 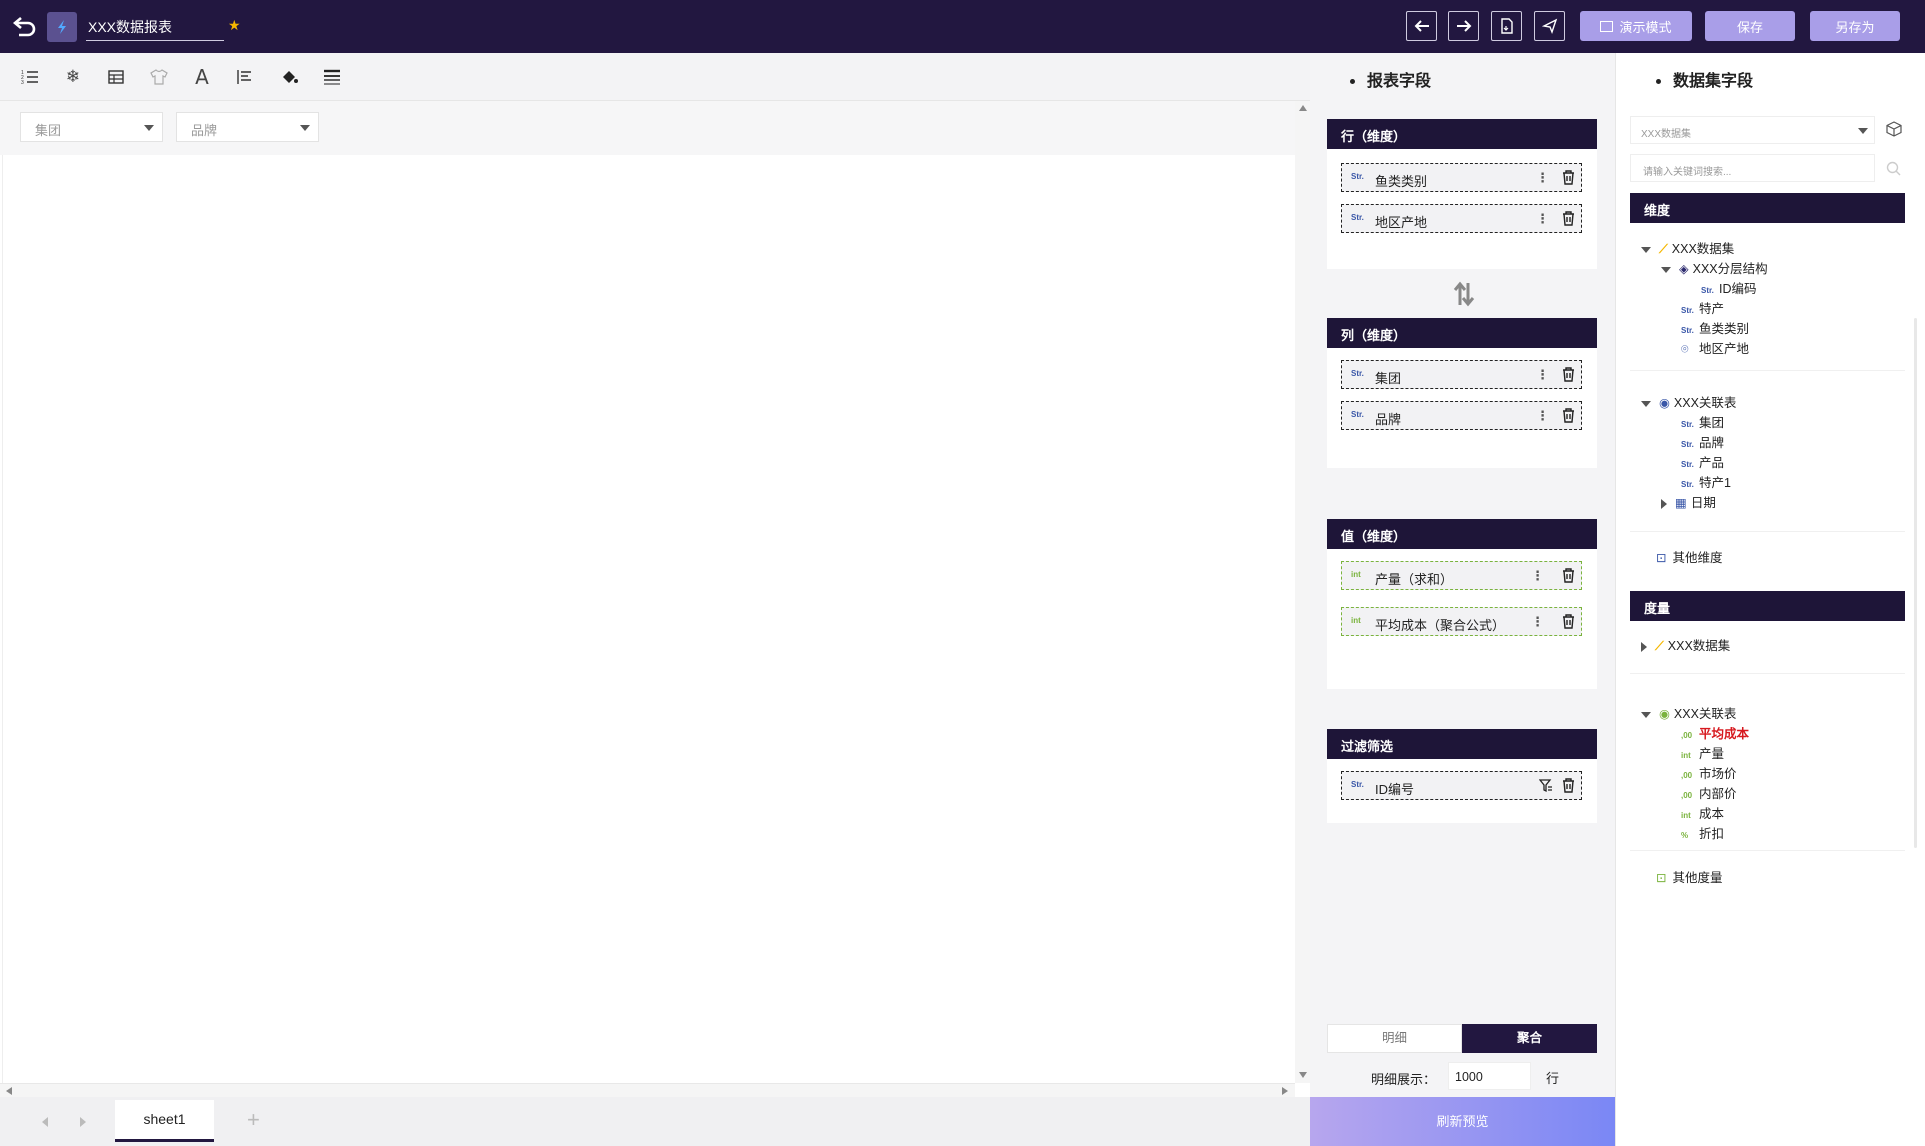 I want to click on line-style-icon, so click(x=332, y=77).